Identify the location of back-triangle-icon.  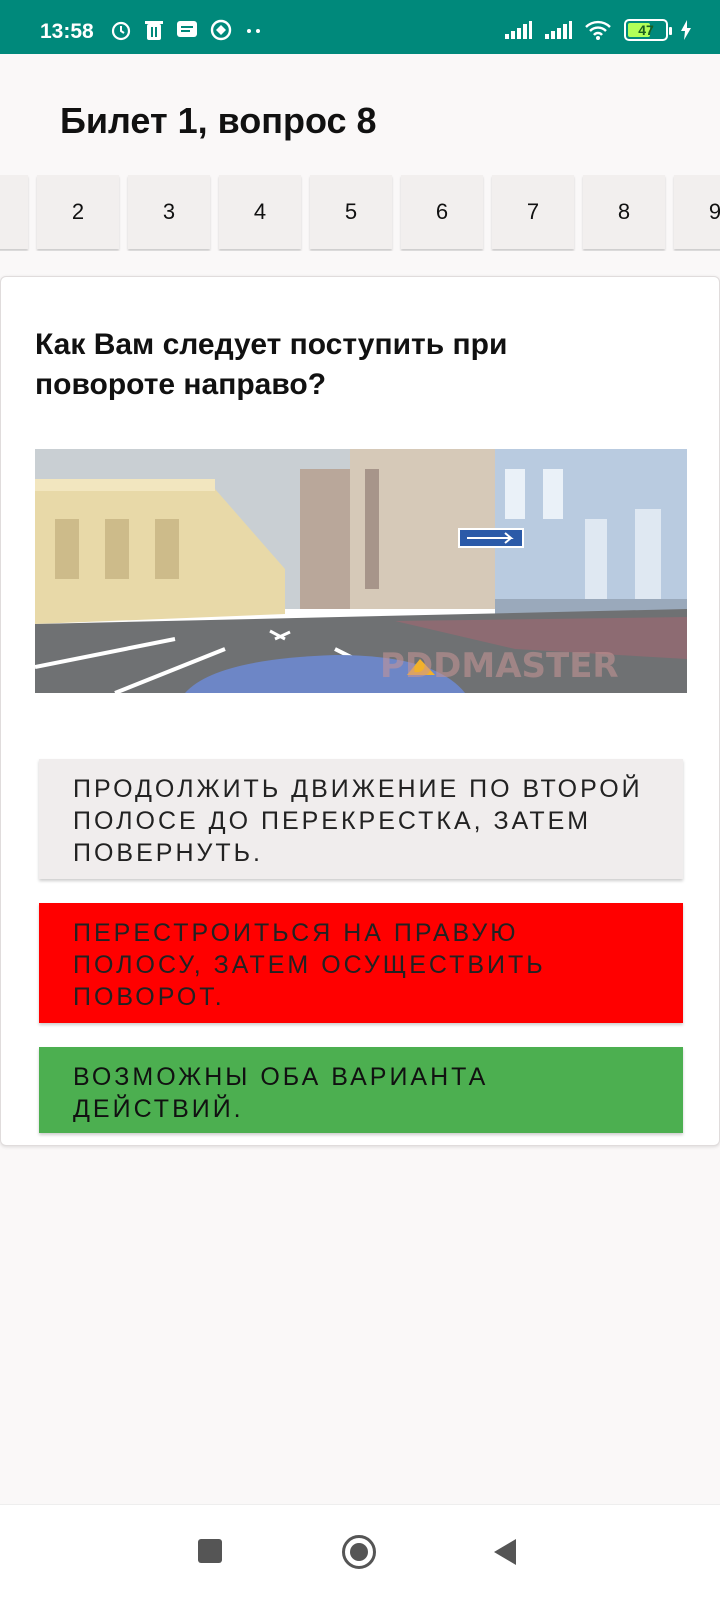
(505, 1552).